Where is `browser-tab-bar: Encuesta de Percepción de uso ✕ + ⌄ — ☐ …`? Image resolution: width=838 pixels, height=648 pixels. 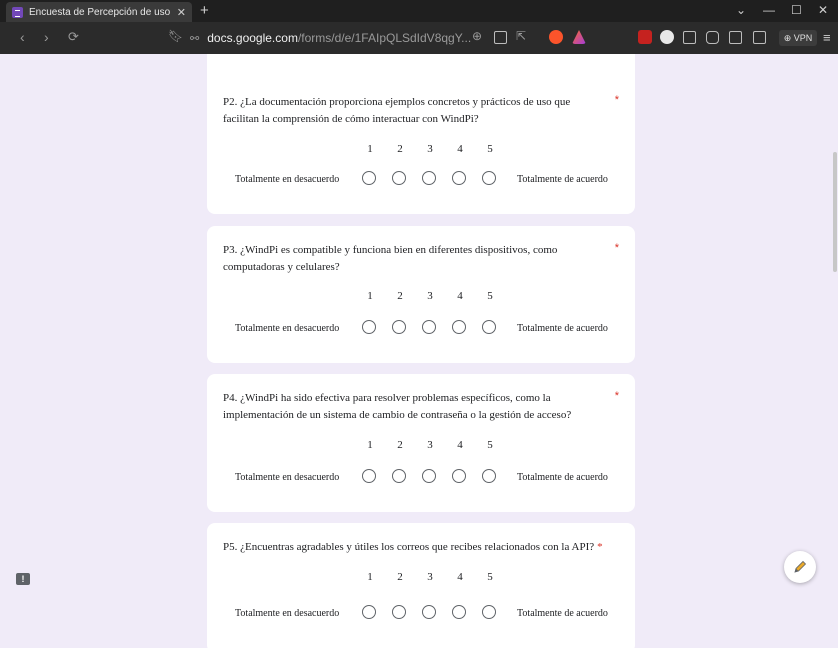
browser-tab-bar: Encuesta de Percepción de uso ✕ + ⌄ — ☐ … is located at coordinates (419, 11).